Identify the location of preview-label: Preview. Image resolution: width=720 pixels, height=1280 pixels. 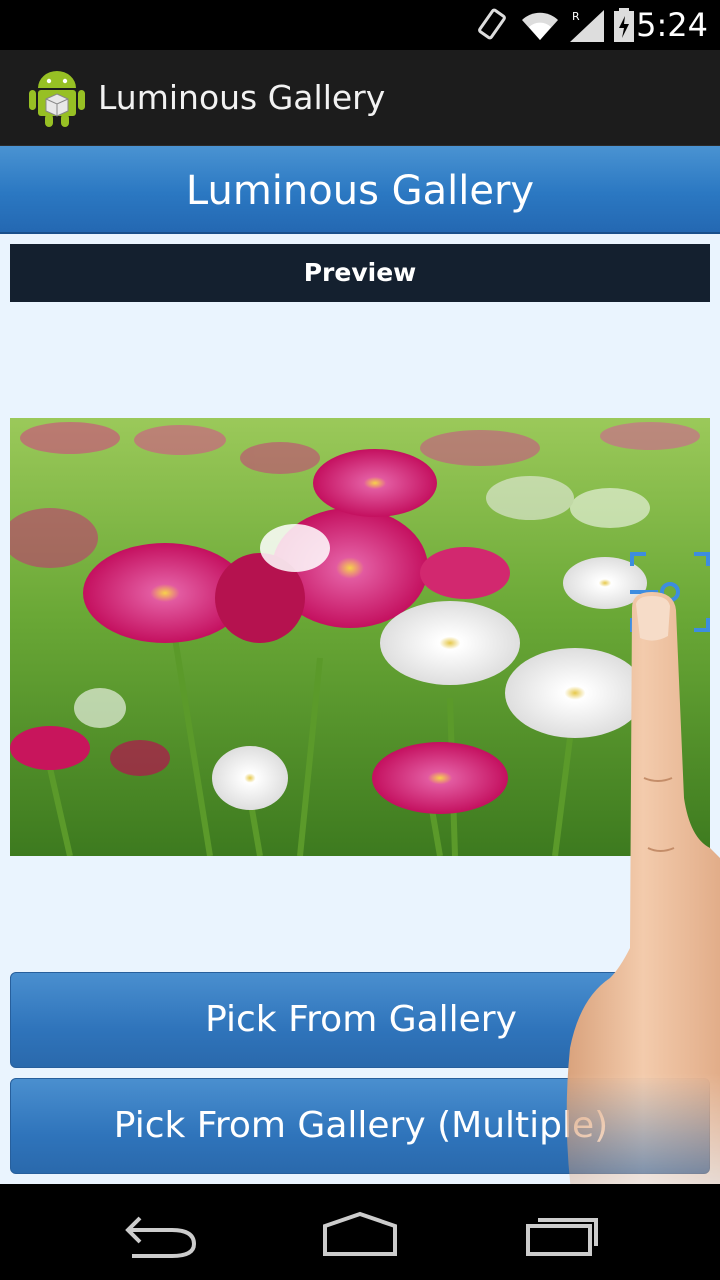
(360, 272).